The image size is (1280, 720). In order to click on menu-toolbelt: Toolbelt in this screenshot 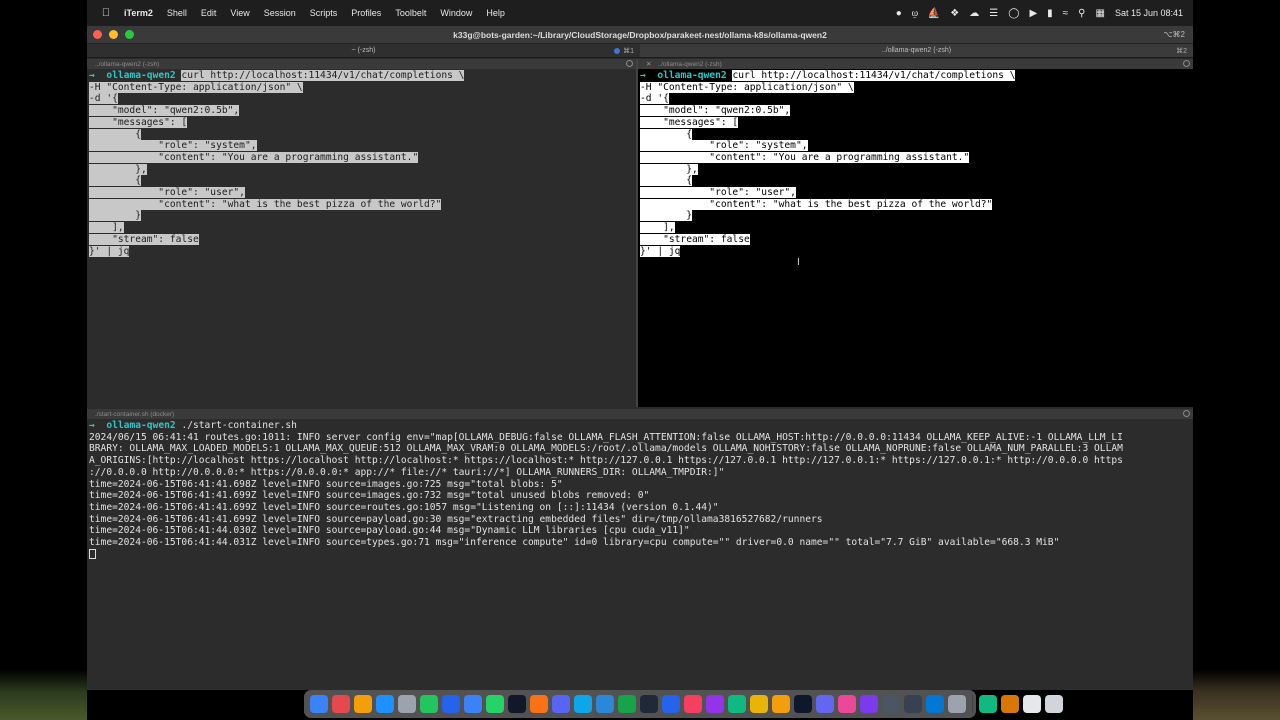, I will do `click(410, 13)`.